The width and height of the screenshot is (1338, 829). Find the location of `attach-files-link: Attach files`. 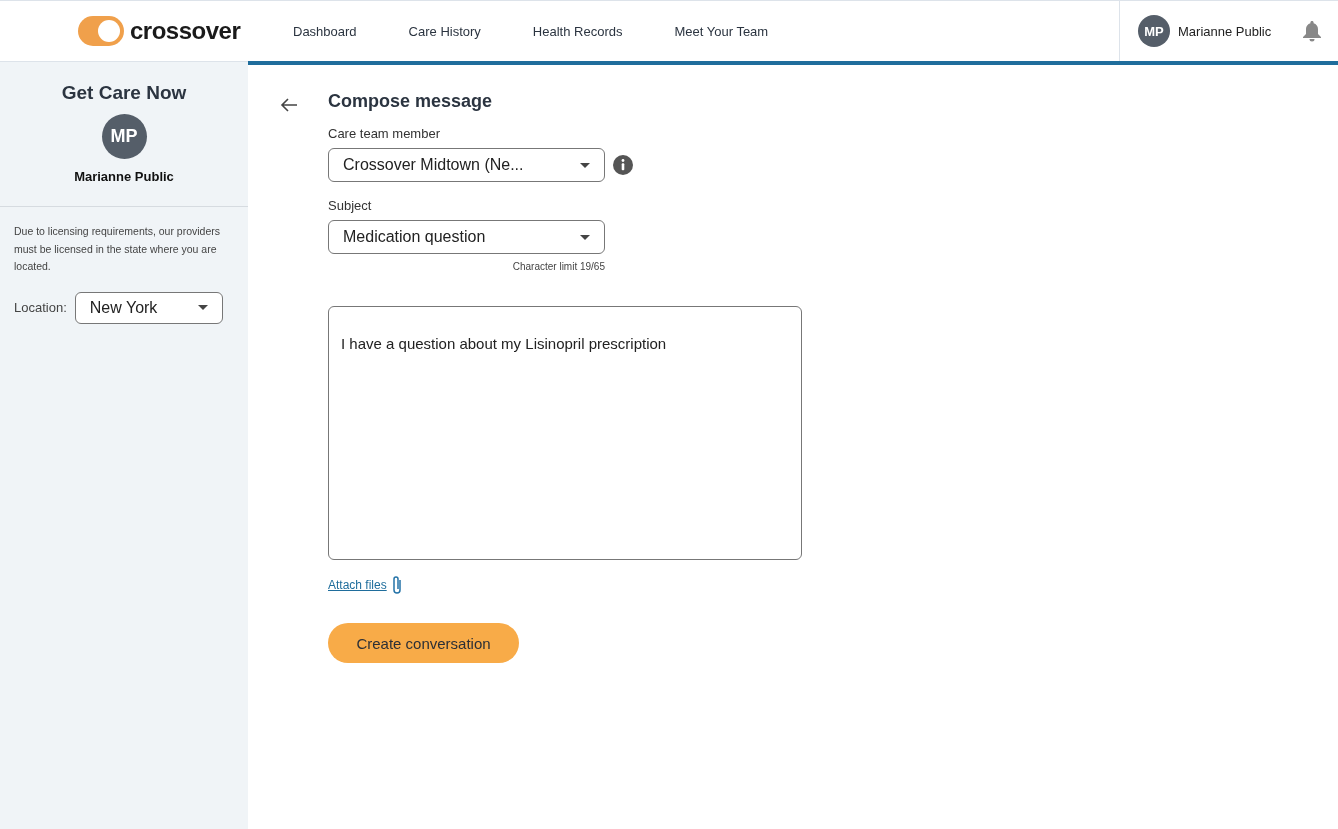

attach-files-link: Attach files is located at coordinates (357, 585).